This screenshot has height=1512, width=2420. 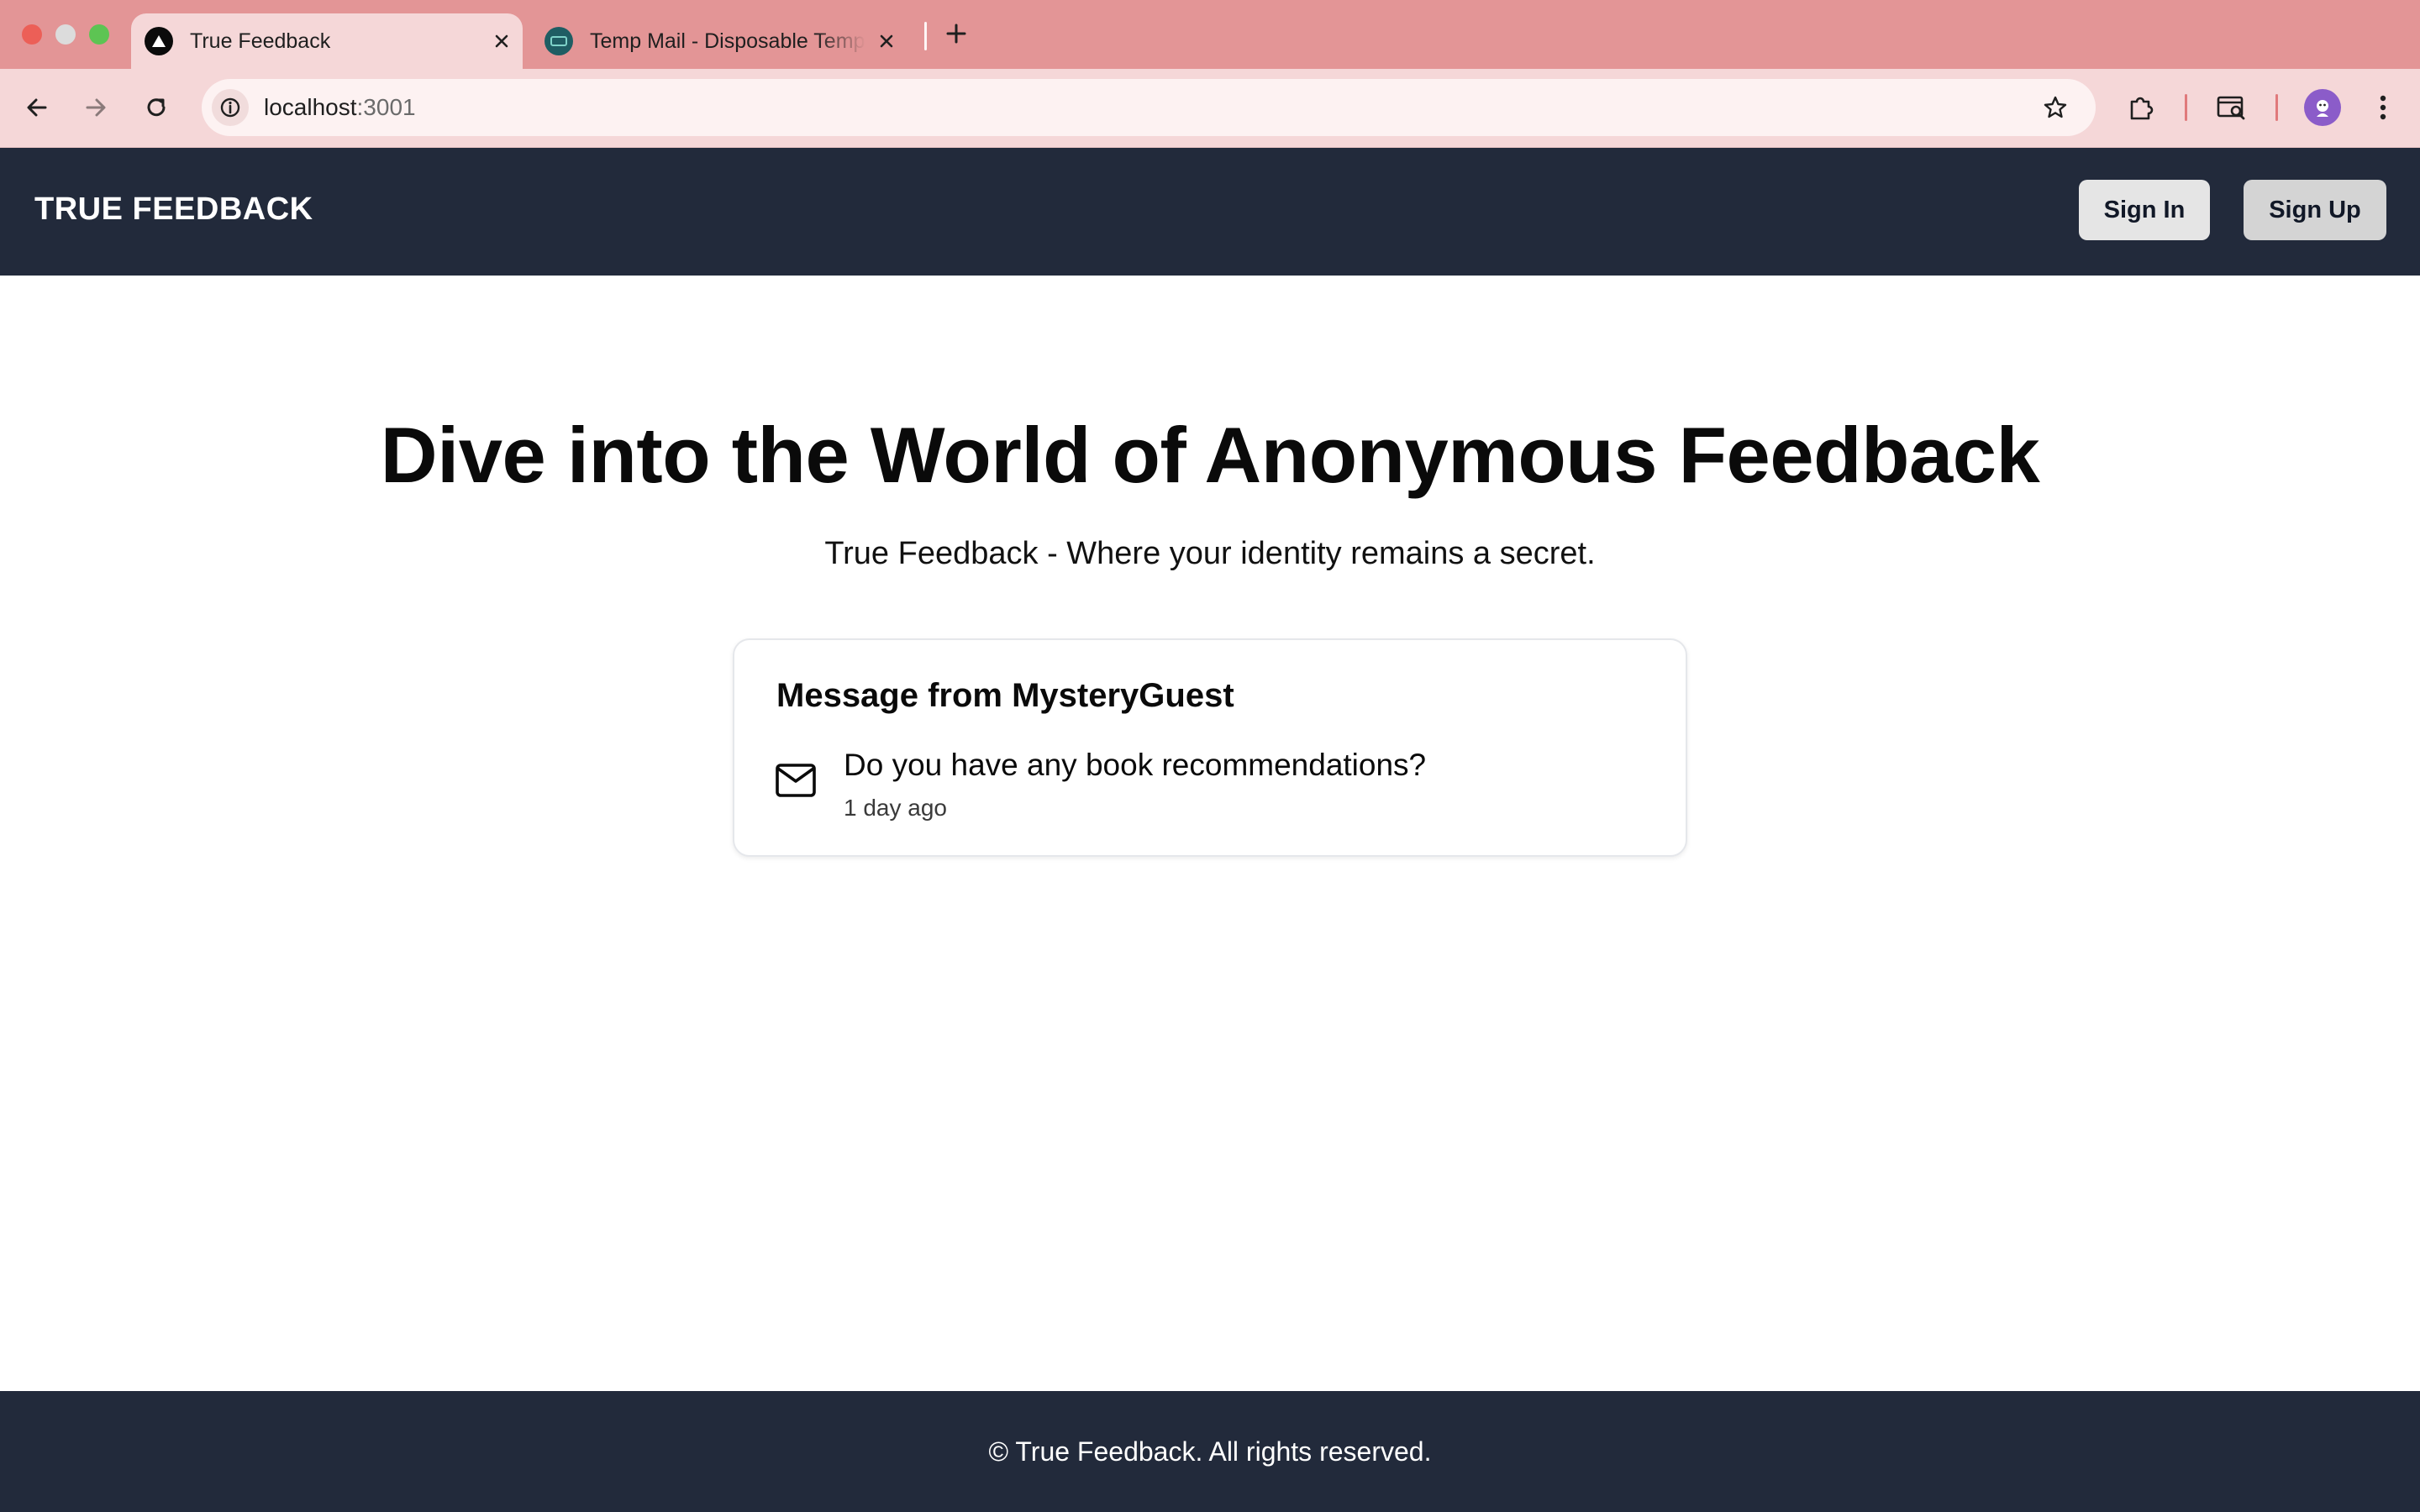 I want to click on tab-search-icon, so click(x=2231, y=107).